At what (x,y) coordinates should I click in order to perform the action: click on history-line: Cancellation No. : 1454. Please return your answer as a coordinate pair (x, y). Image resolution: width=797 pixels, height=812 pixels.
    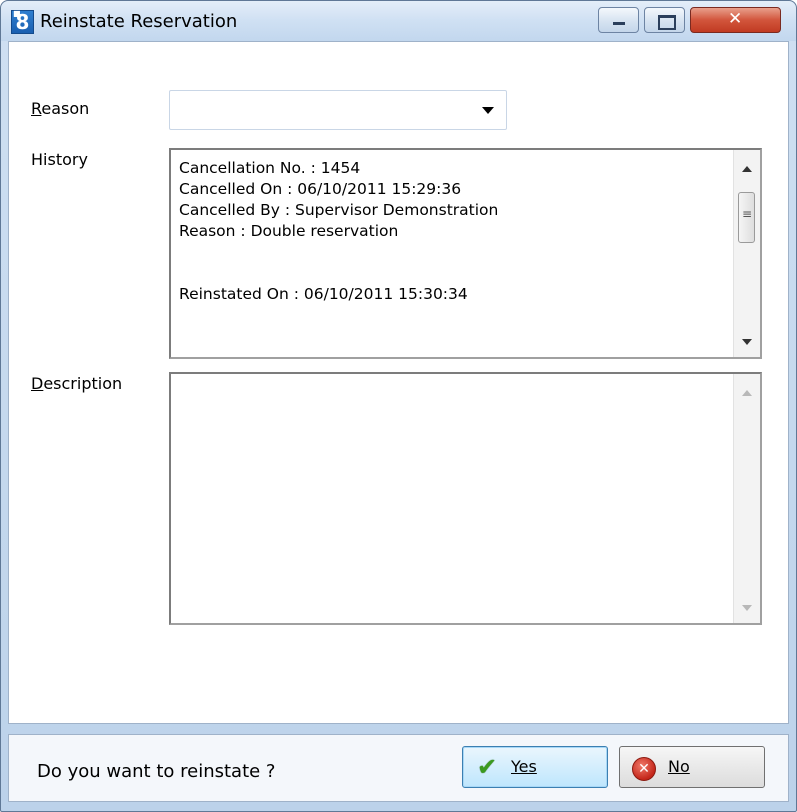
    Looking at the image, I should click on (270, 168).